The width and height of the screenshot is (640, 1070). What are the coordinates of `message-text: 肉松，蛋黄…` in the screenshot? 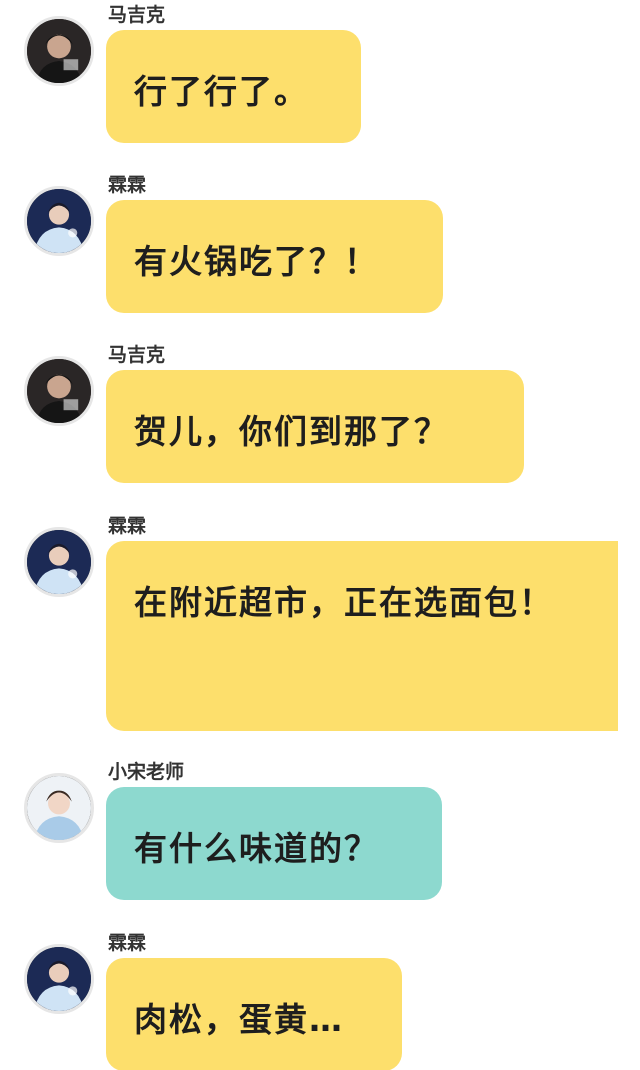 It's located at (239, 1019).